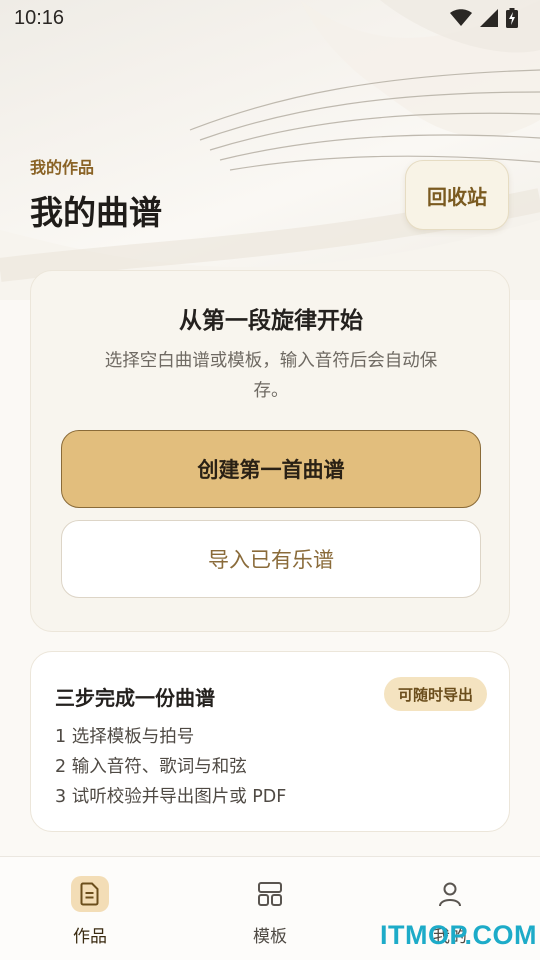 This screenshot has width=540, height=960. Describe the element at coordinates (461, 17) in the screenshot. I see `wifi-icon` at that location.